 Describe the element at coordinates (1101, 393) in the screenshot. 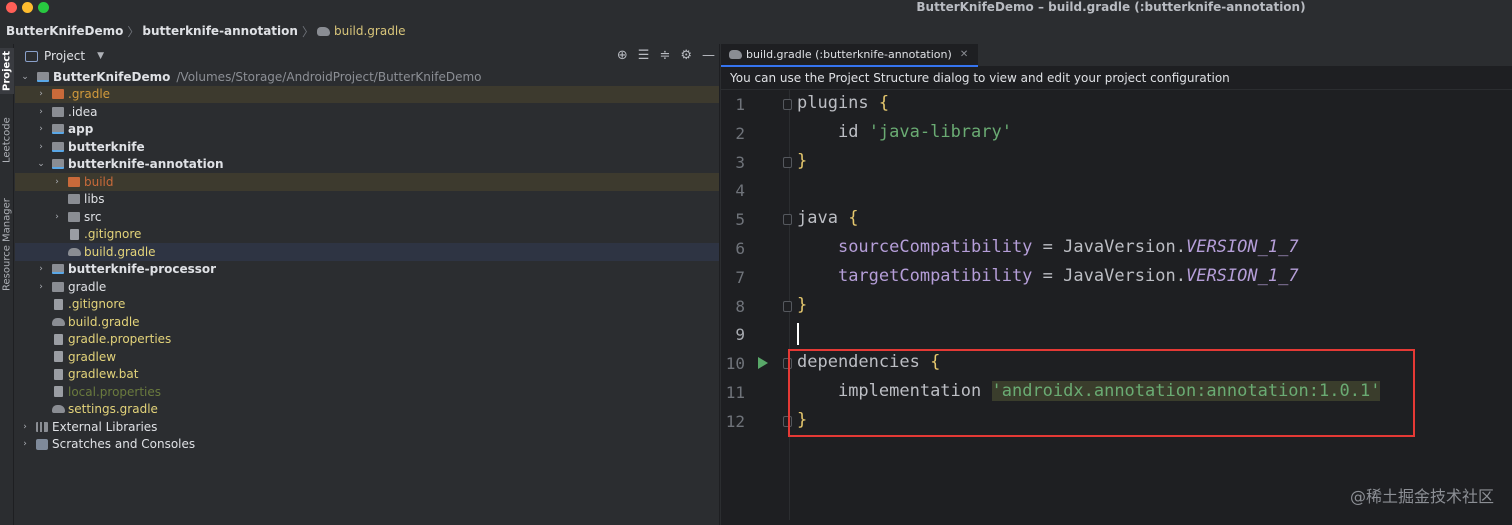

I see `highlight-box` at that location.